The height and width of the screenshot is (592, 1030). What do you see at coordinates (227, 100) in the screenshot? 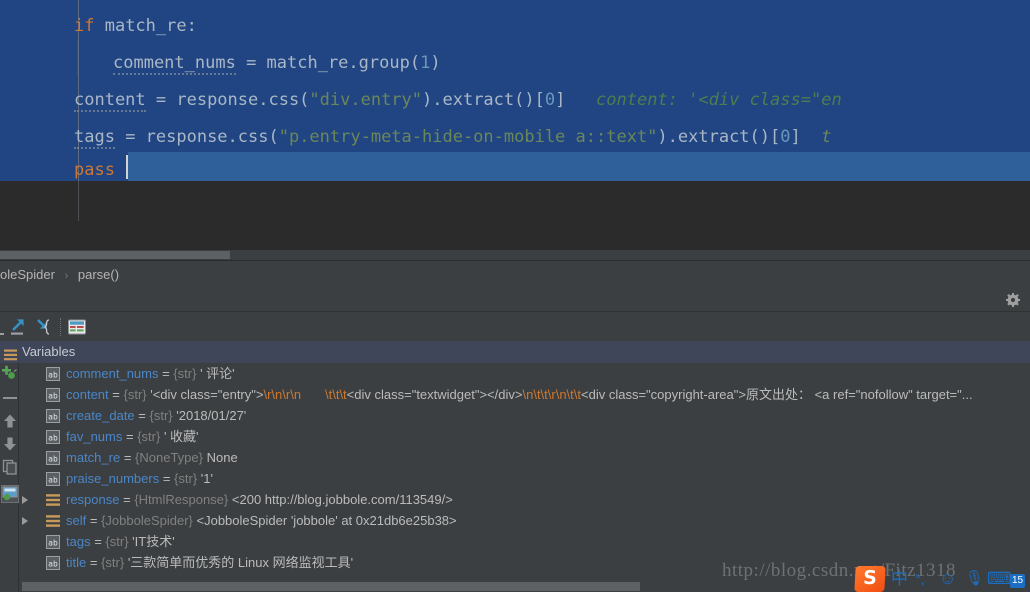
I see `code-token-plain: = response.css(` at bounding box center [227, 100].